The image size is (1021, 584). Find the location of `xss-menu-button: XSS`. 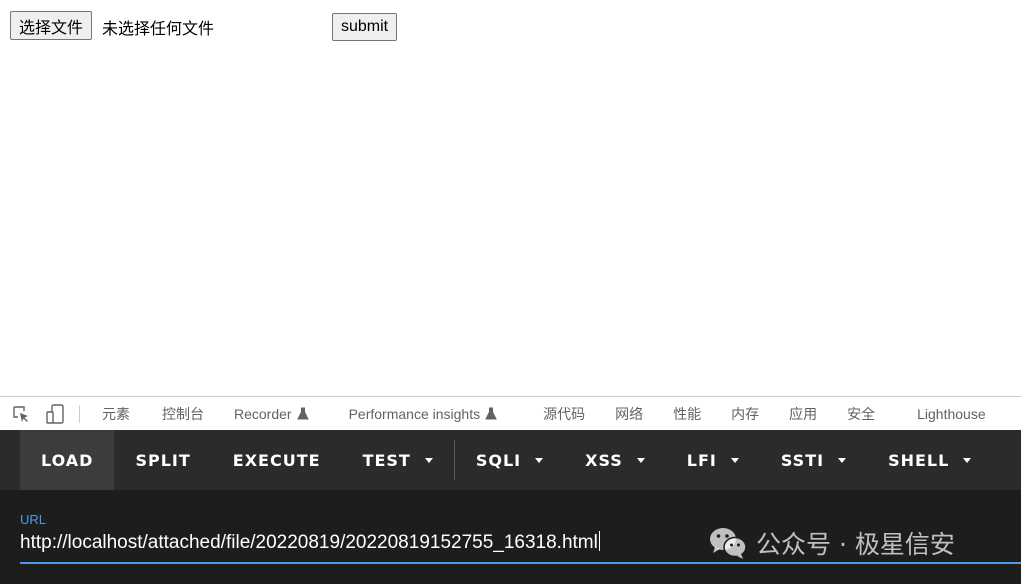

xss-menu-button: XSS is located at coordinates (615, 460).